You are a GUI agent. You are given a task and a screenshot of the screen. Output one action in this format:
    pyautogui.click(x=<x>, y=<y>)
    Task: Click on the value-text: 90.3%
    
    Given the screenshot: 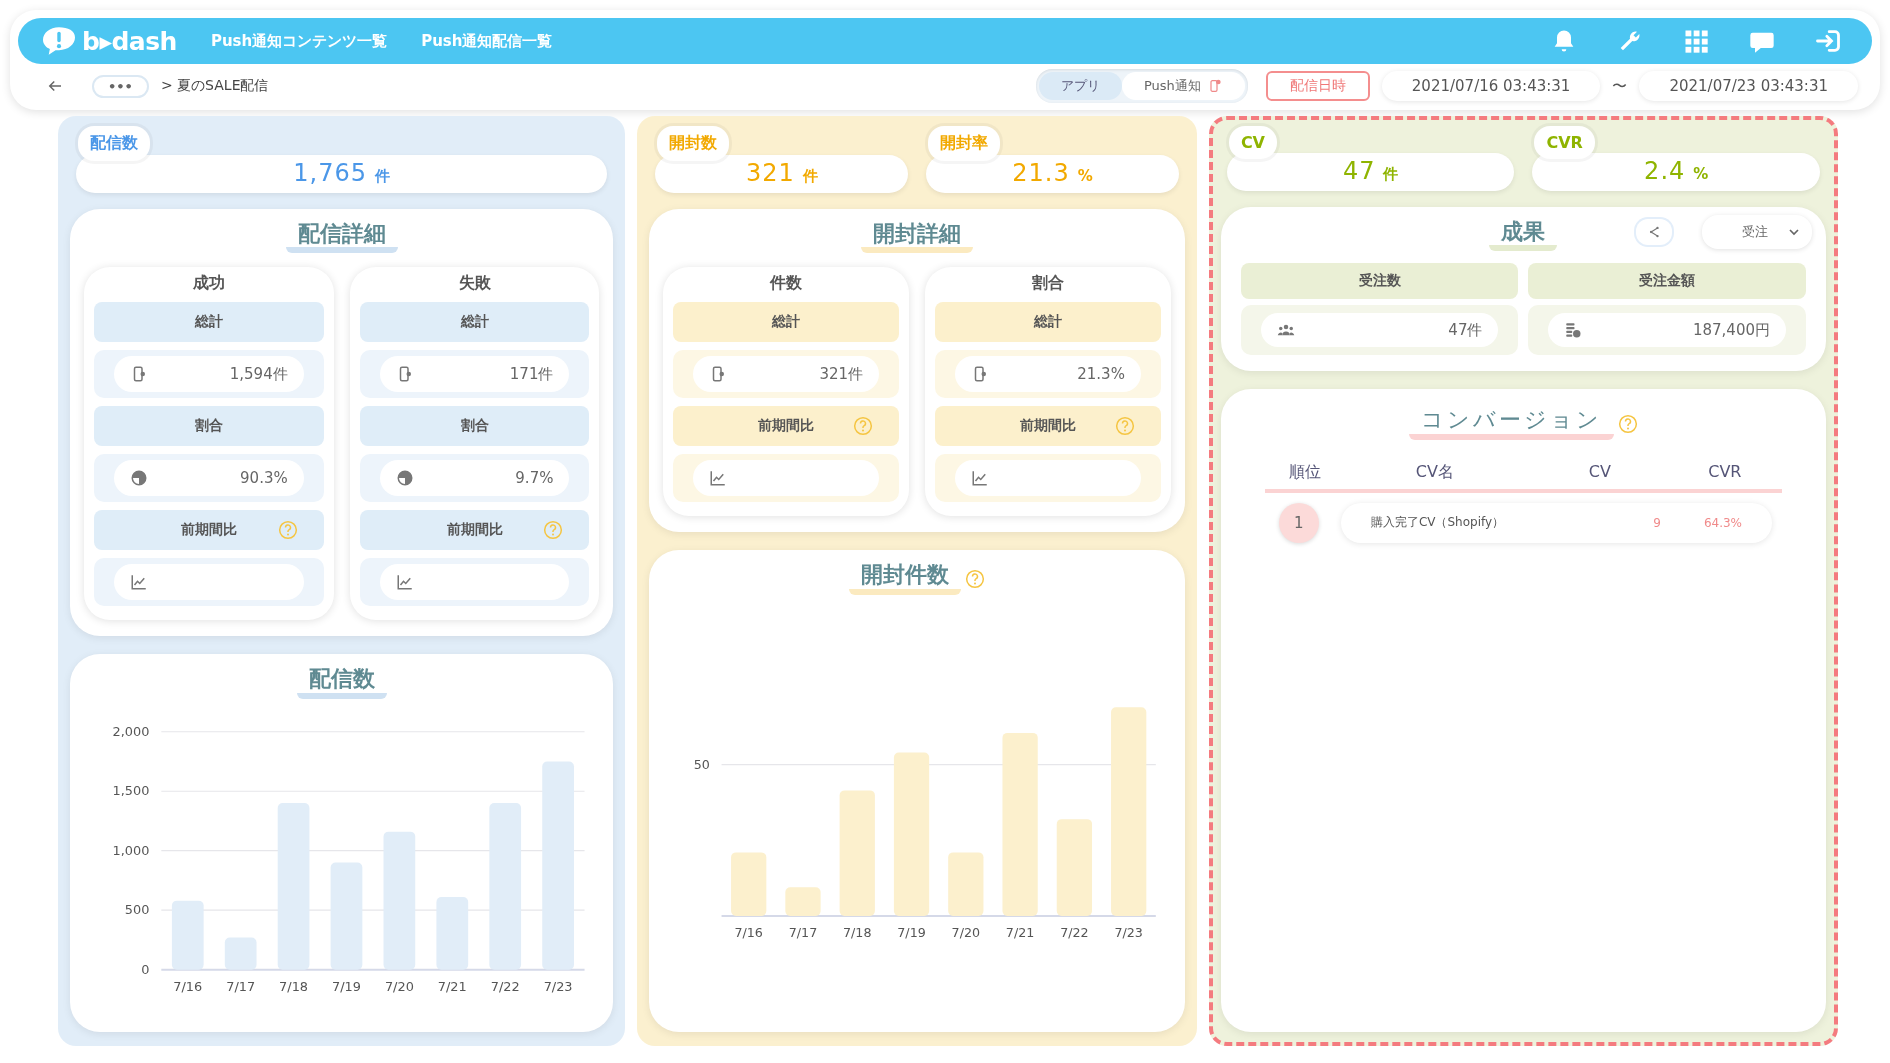 What is the action you would take?
    pyautogui.click(x=264, y=478)
    